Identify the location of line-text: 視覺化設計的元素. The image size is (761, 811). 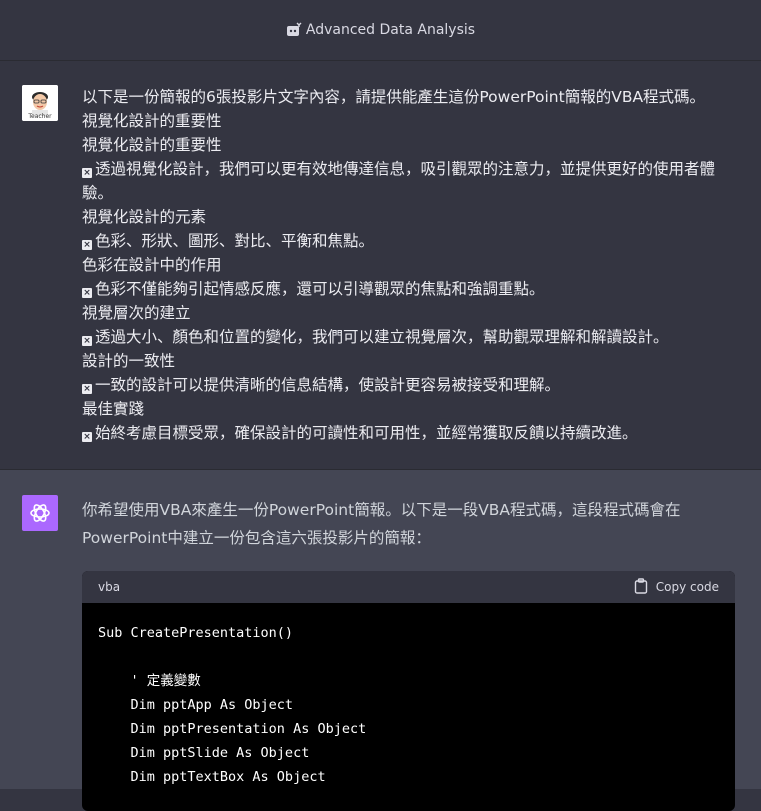
(144, 217).